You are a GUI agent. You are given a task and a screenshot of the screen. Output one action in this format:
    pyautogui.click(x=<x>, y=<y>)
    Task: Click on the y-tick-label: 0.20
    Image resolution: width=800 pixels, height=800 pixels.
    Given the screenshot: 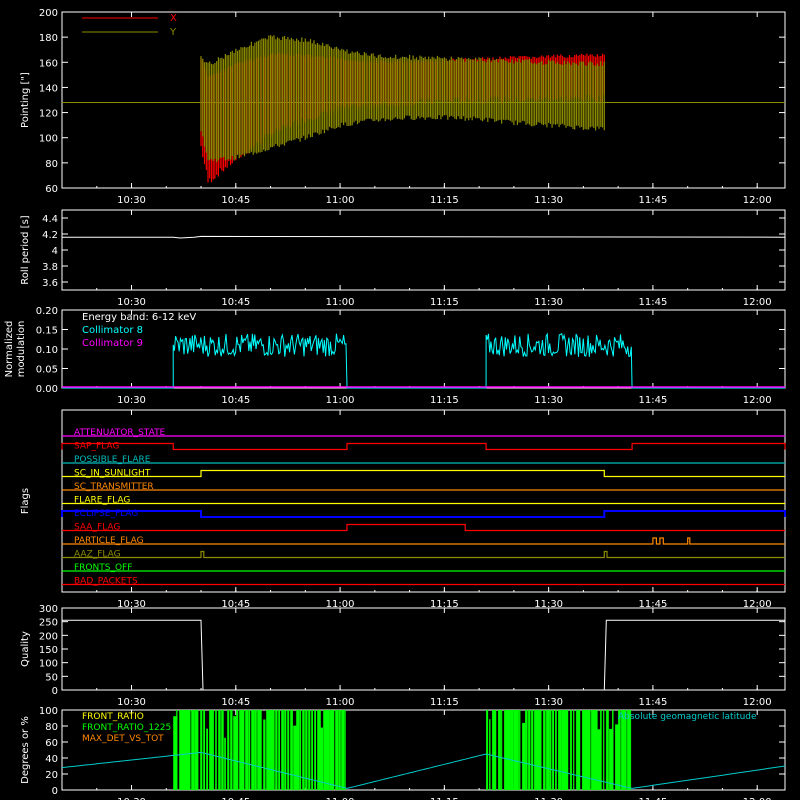 What is the action you would take?
    pyautogui.click(x=47, y=311)
    